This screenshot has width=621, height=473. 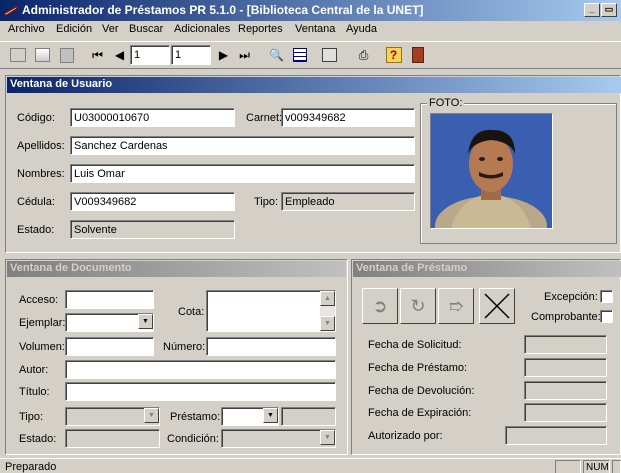 What do you see at coordinates (571, 297) in the screenshot?
I see `excepcion-label: Excepción:` at bounding box center [571, 297].